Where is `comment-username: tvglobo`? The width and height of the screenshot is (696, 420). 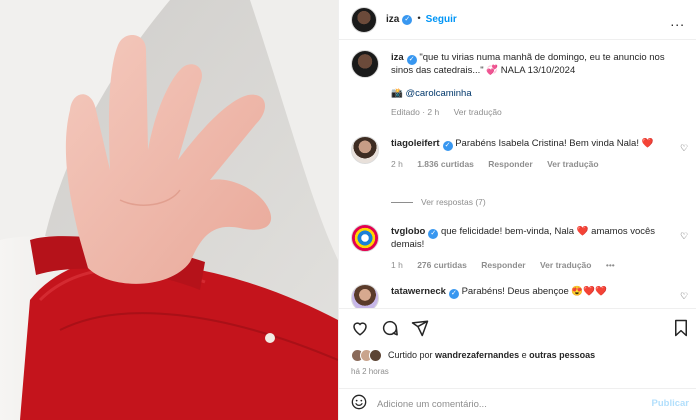
comment-username: tvglobo is located at coordinates (408, 231).